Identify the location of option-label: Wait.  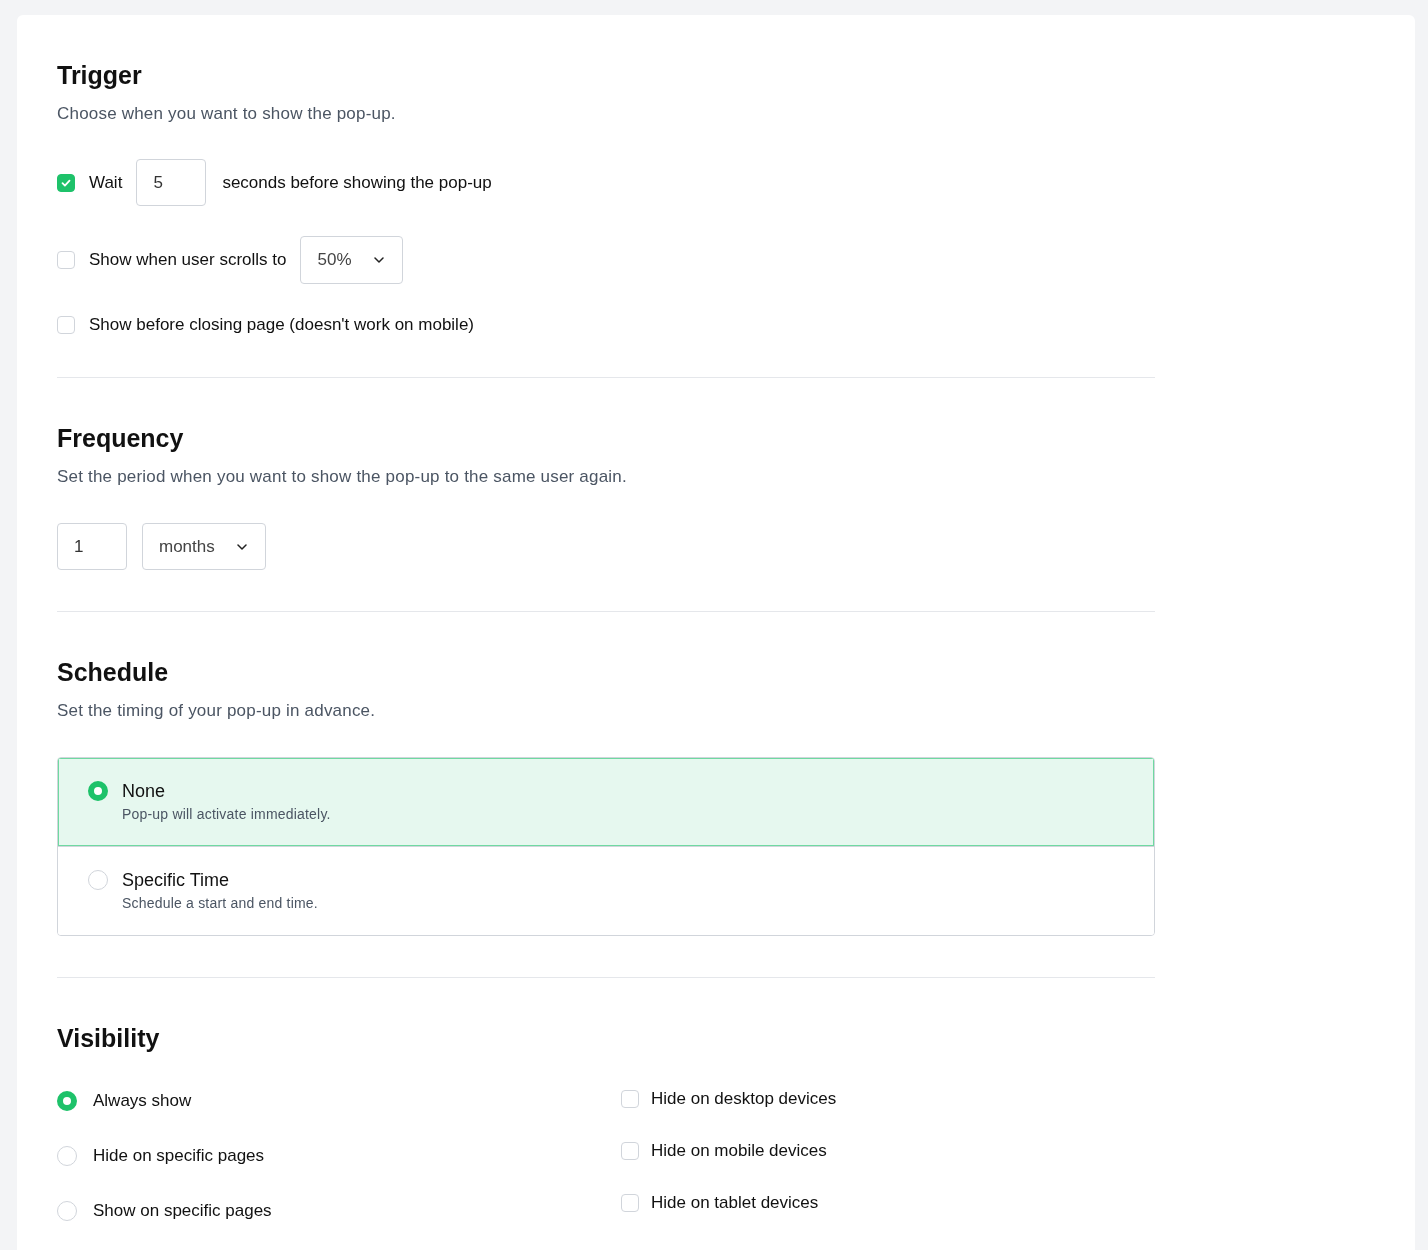
(106, 182).